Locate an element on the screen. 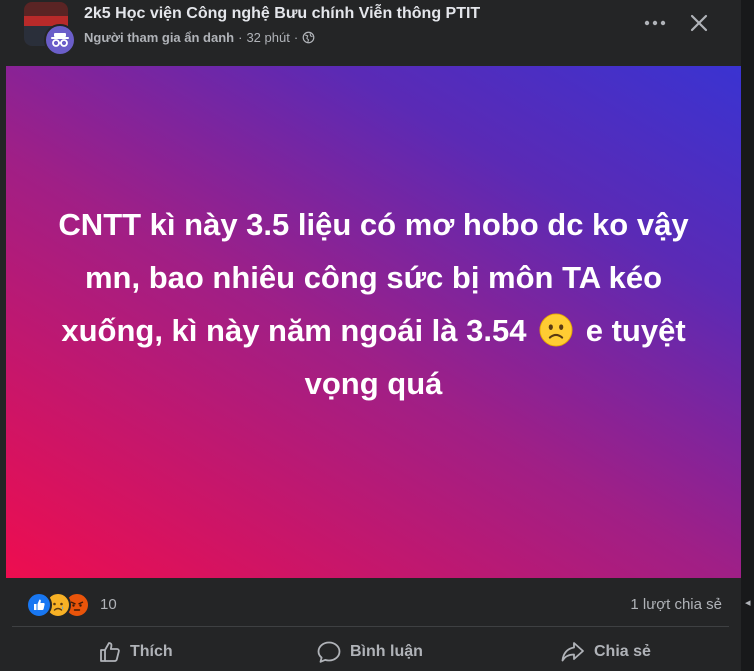 This screenshot has height=671, width=754. anonymous-avatar is located at coordinates (60, 40).